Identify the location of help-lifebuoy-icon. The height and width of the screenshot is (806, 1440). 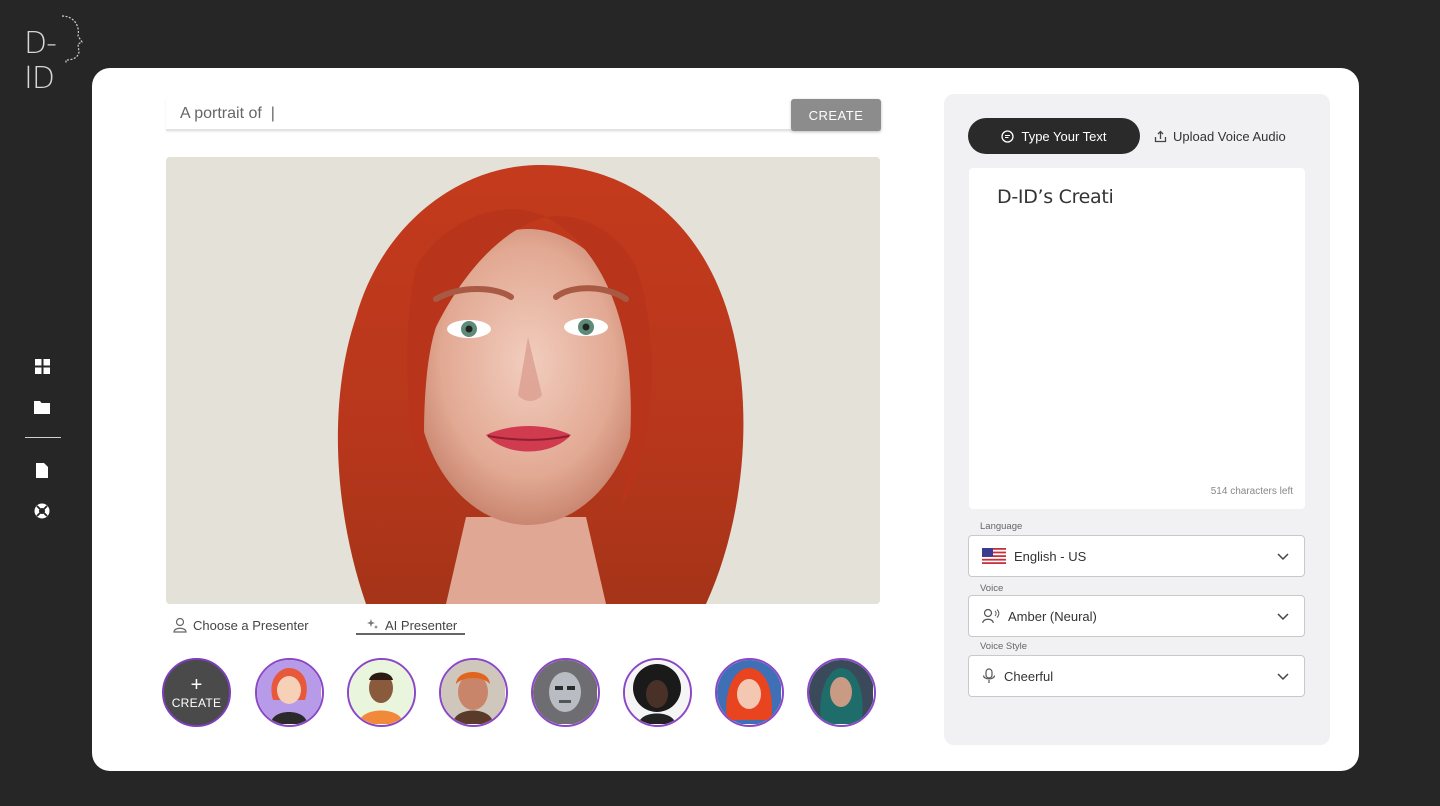
(42, 511).